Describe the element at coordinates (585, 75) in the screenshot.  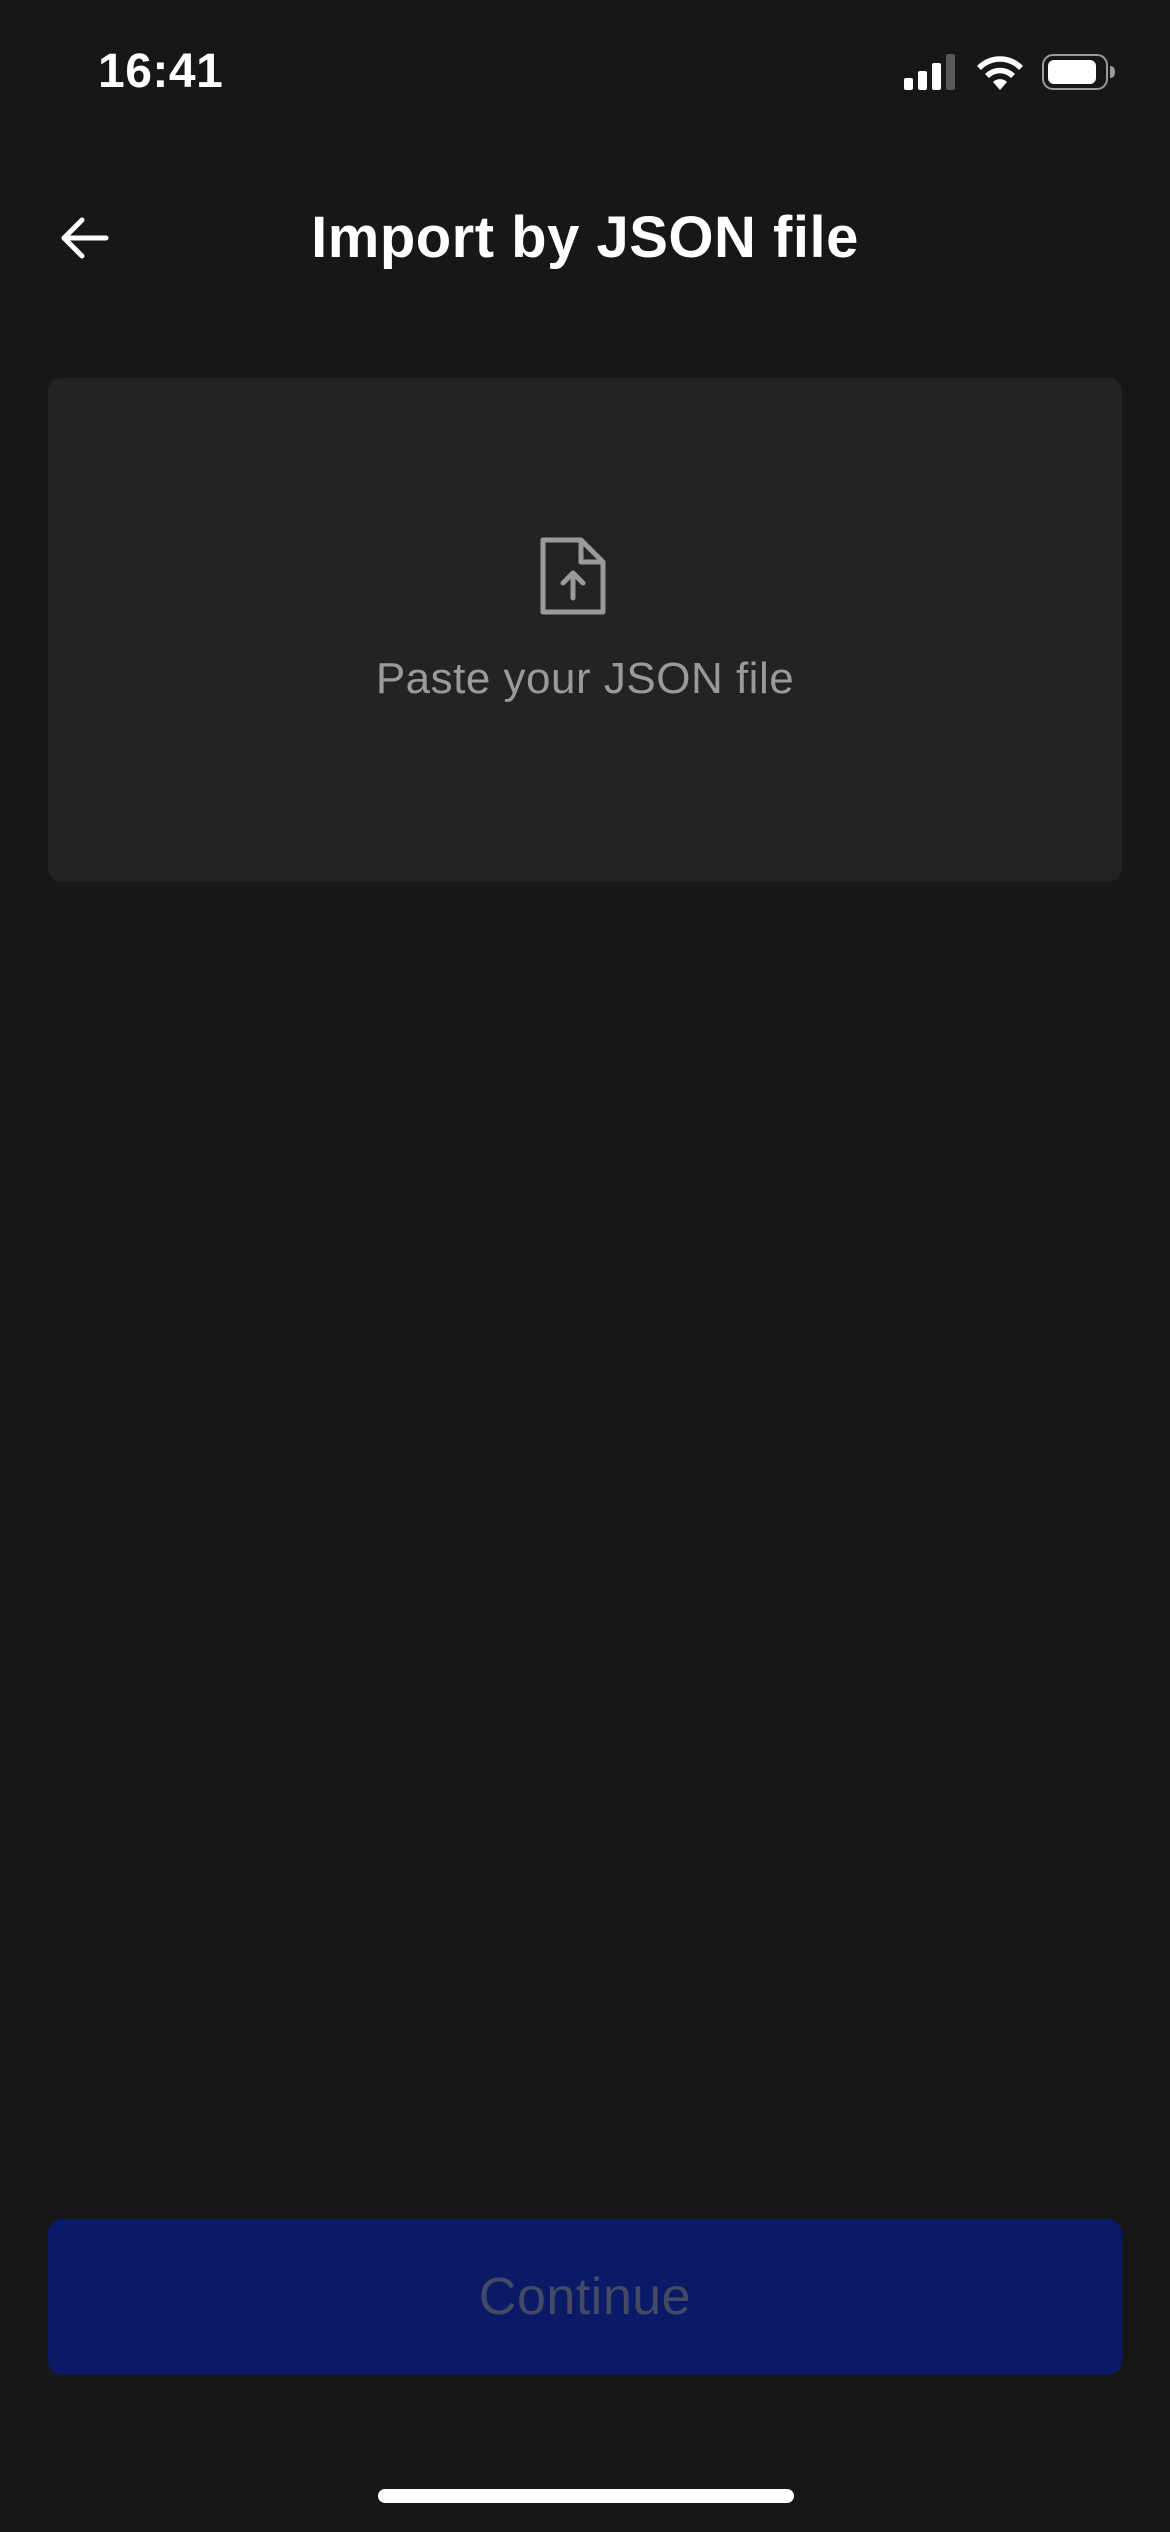
I see `status-bar: 16:41` at that location.